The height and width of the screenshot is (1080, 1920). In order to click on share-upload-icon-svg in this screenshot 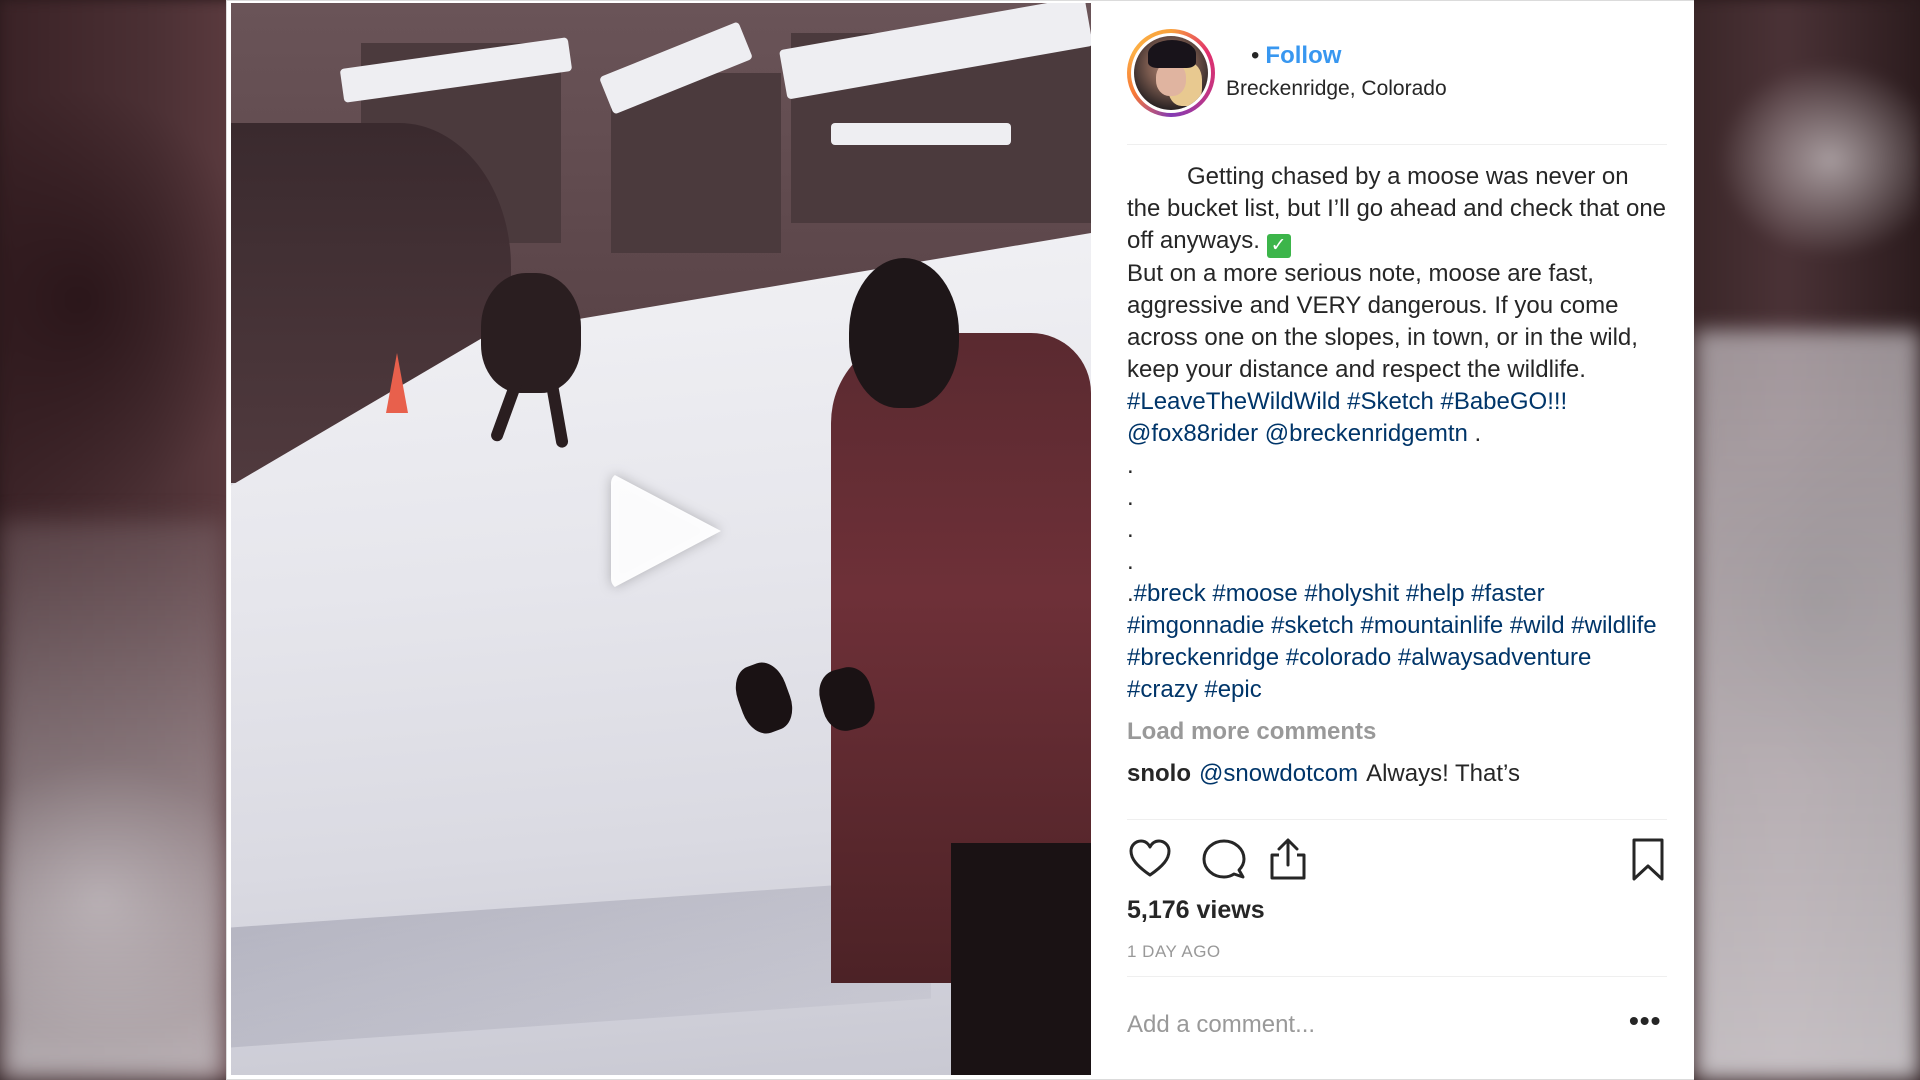, I will do `click(1288, 859)`.